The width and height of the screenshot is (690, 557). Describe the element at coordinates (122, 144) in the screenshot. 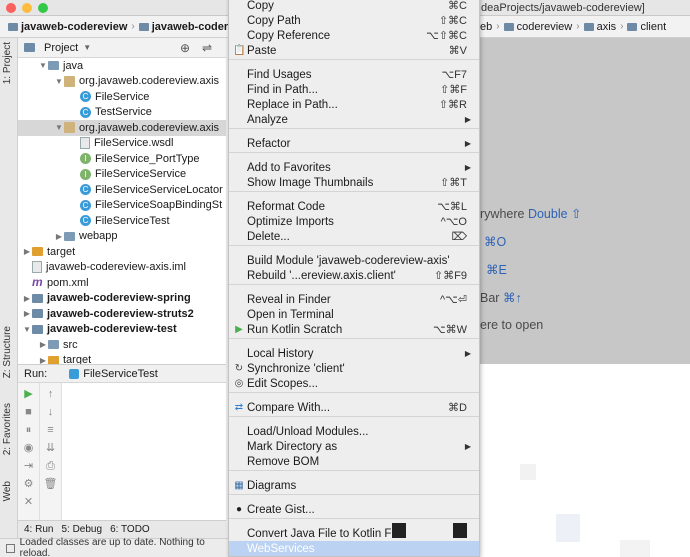

I see `tree-item: FileService.wsdl` at that location.